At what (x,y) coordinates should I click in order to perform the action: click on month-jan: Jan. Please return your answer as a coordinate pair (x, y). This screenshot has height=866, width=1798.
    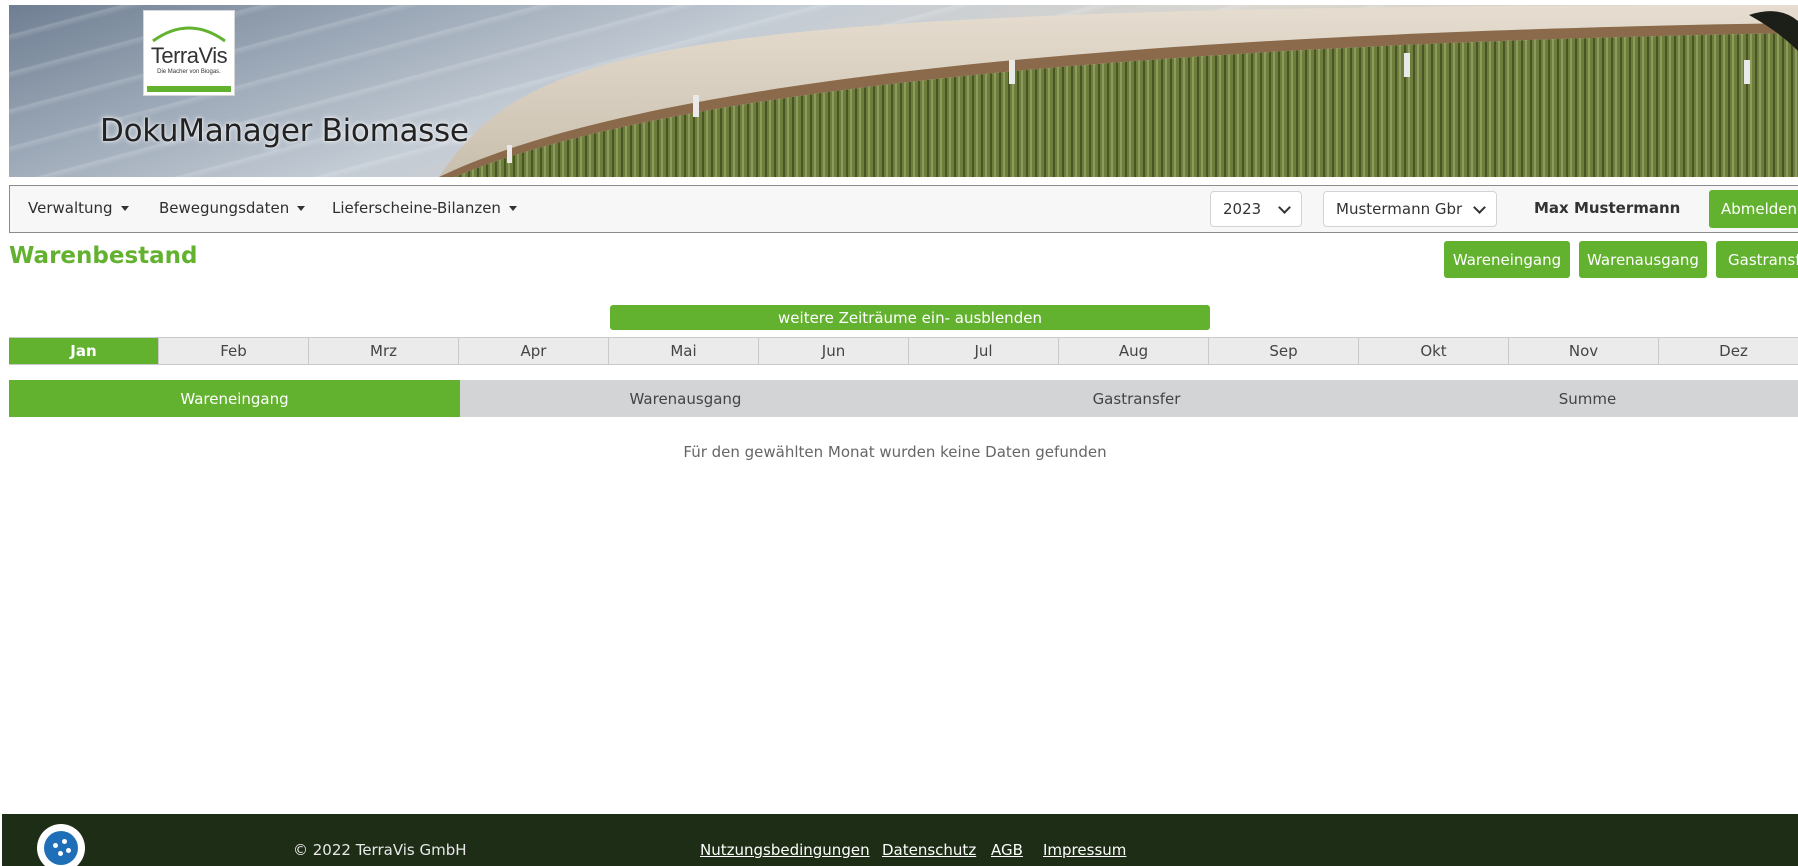
    Looking at the image, I should click on (84, 351).